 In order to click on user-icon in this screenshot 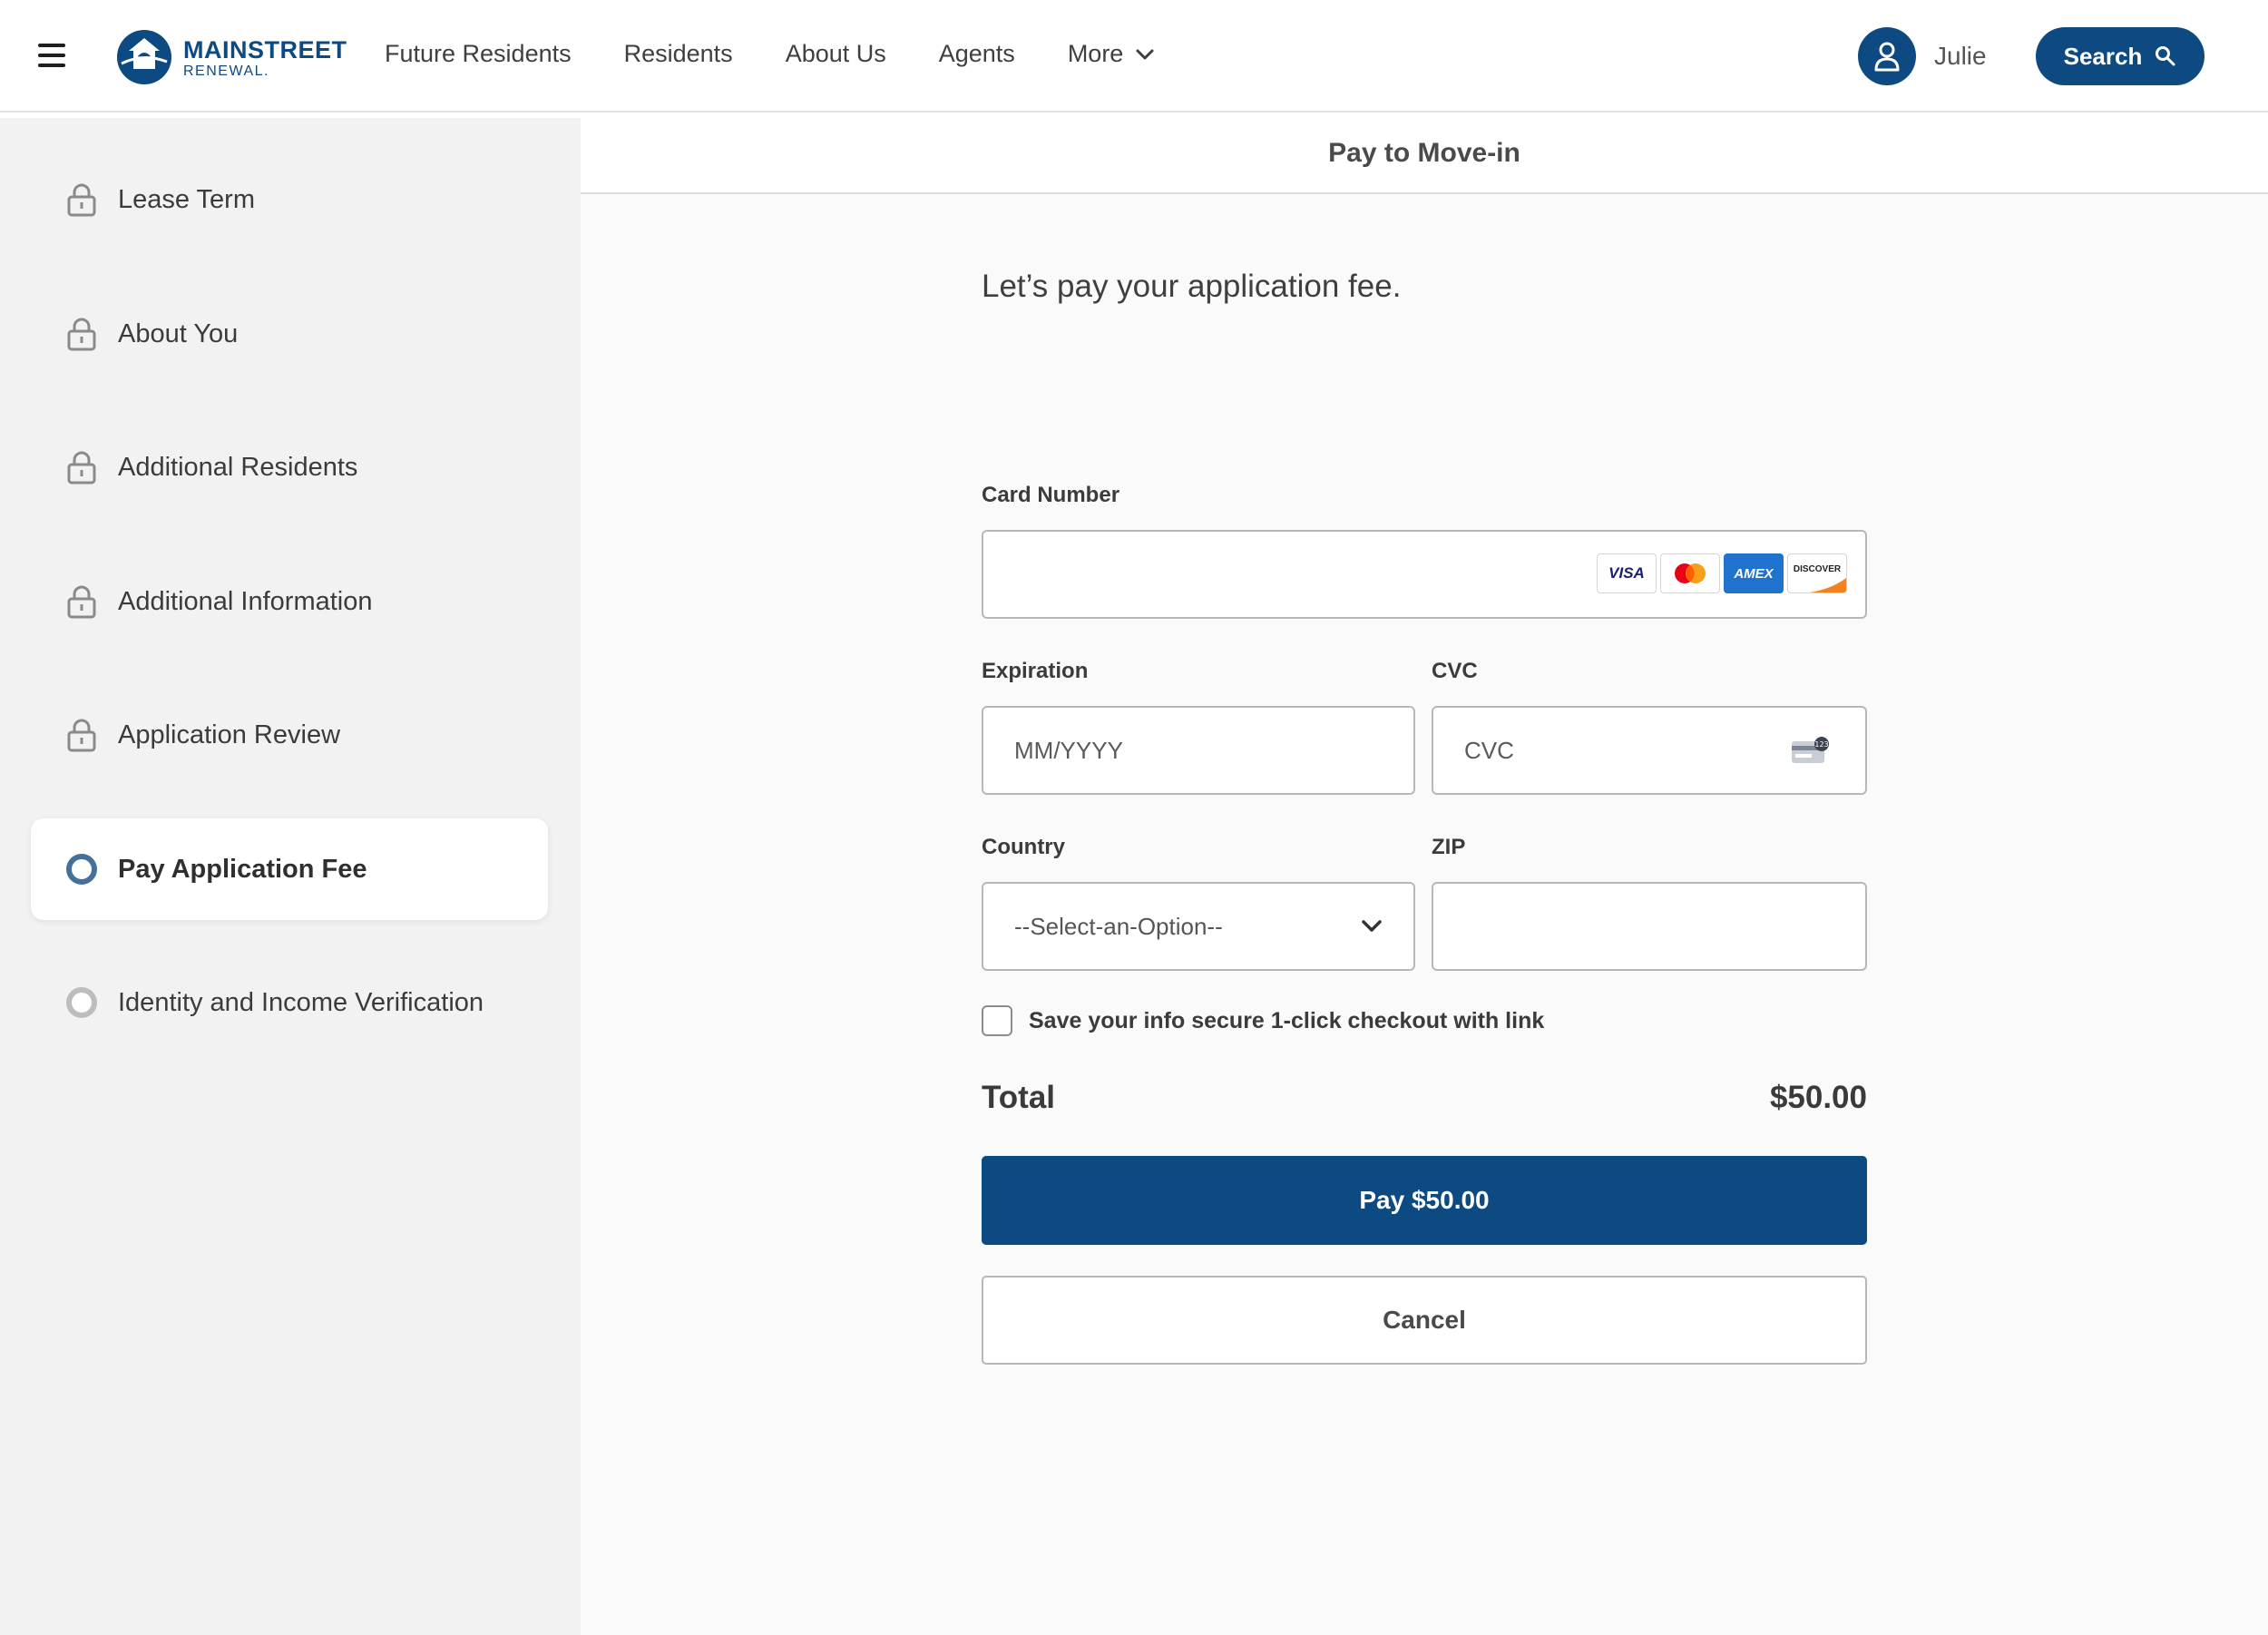, I will do `click(1887, 57)`.